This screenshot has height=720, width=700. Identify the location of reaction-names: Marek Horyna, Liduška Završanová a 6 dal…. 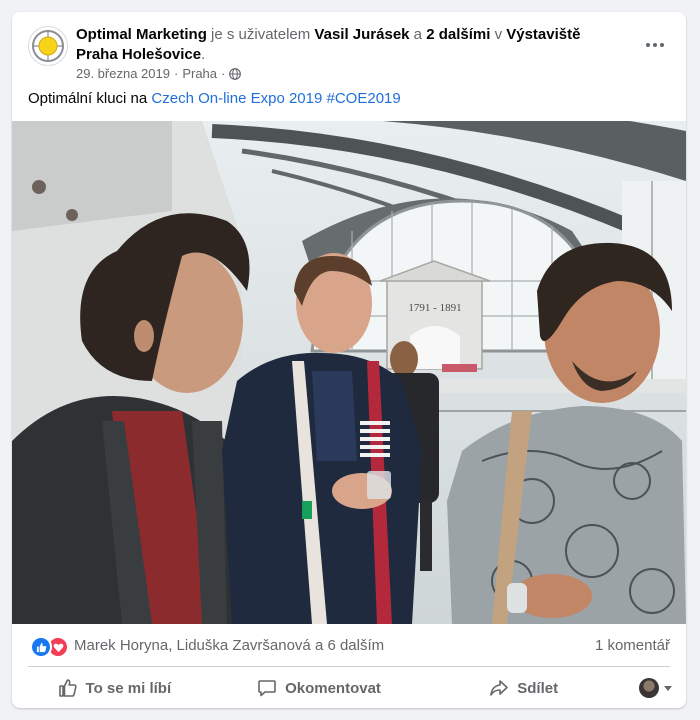
(229, 645).